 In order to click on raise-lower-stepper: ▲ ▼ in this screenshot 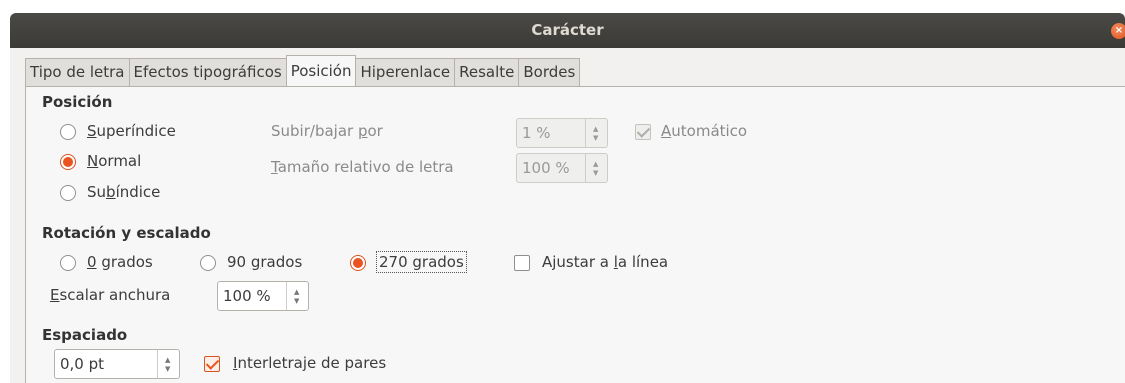, I will do `click(596, 133)`.